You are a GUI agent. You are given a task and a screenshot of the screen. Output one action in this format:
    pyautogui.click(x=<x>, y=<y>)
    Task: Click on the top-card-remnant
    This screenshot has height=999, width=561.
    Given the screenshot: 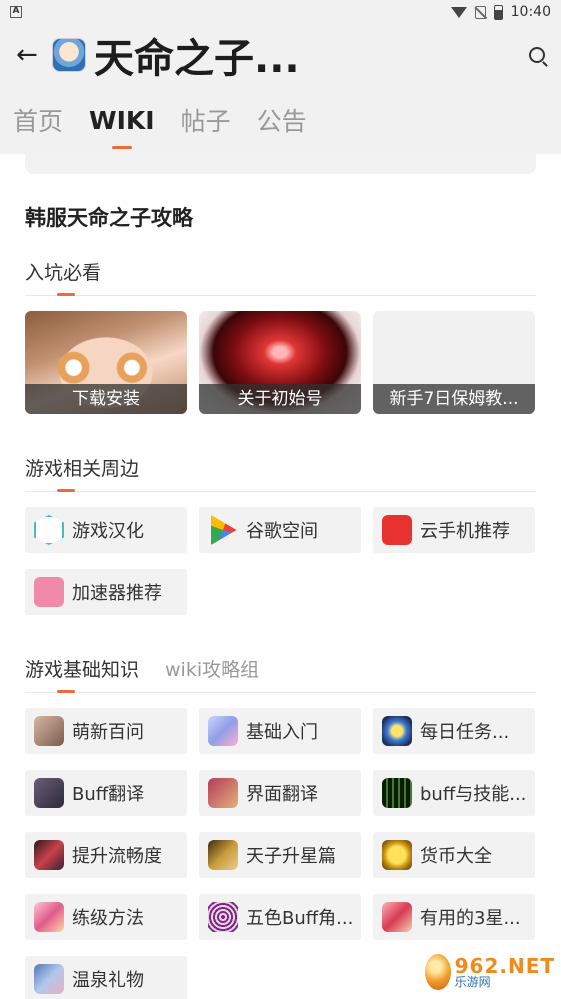 What is the action you would take?
    pyautogui.click(x=280, y=164)
    